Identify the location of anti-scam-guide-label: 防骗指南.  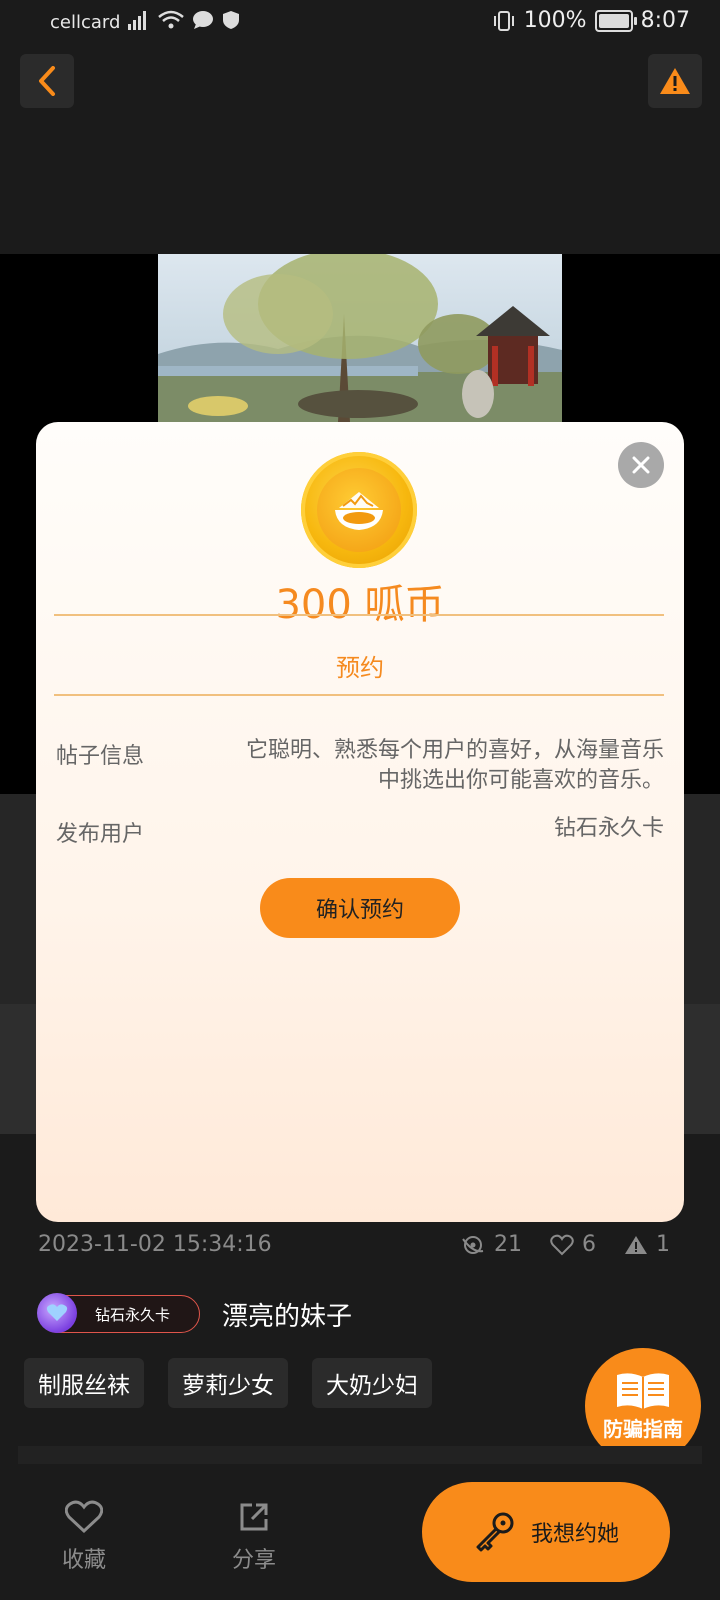
(643, 1428).